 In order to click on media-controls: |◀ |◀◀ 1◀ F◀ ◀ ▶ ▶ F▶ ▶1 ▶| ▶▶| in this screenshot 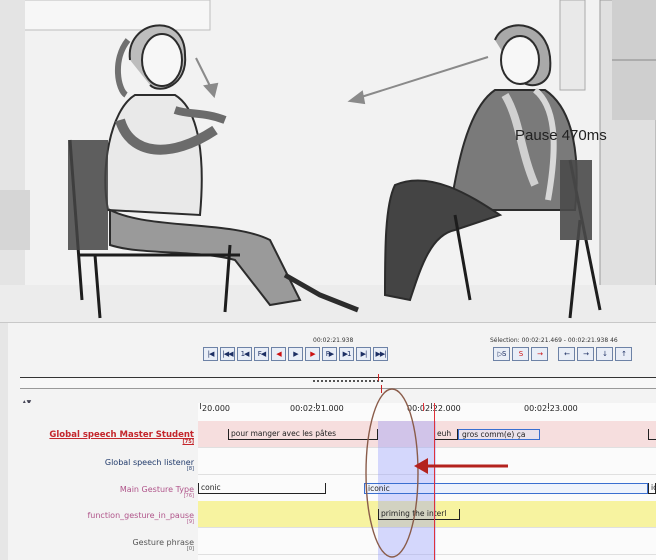, I will do `click(295, 354)`.